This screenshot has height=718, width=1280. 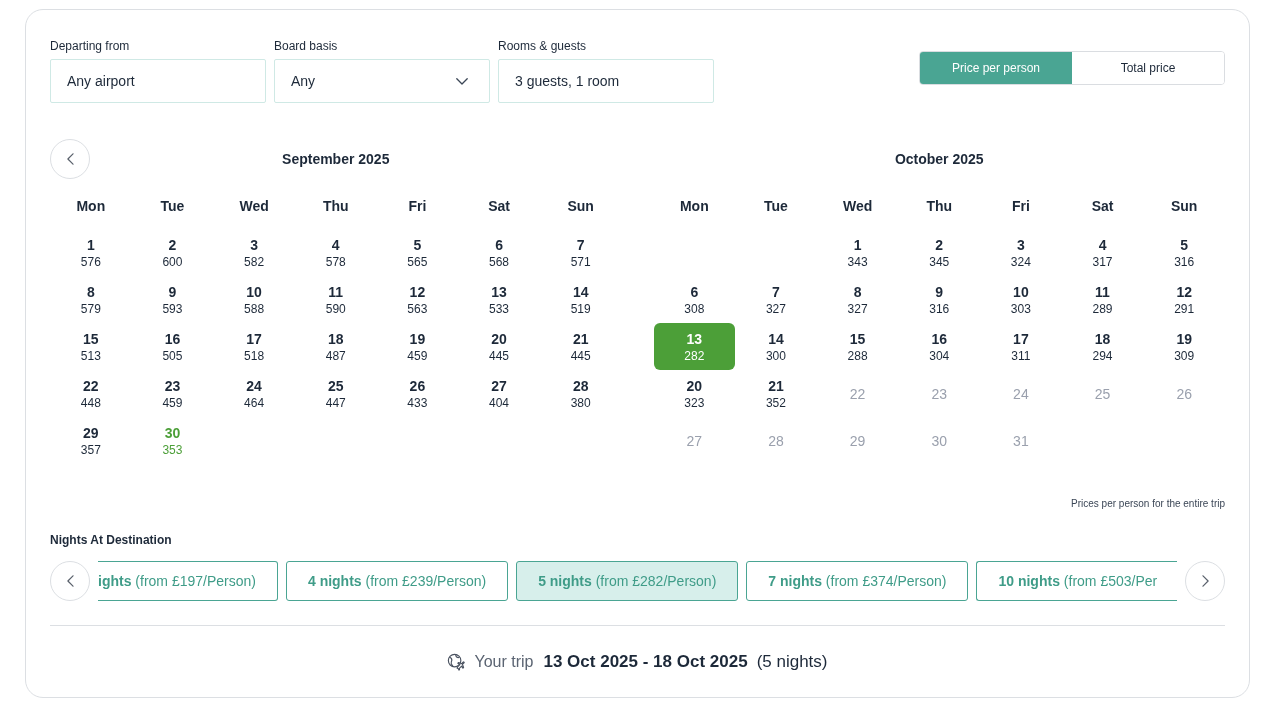 I want to click on trip-duration: (5 nights), so click(x=792, y=662).